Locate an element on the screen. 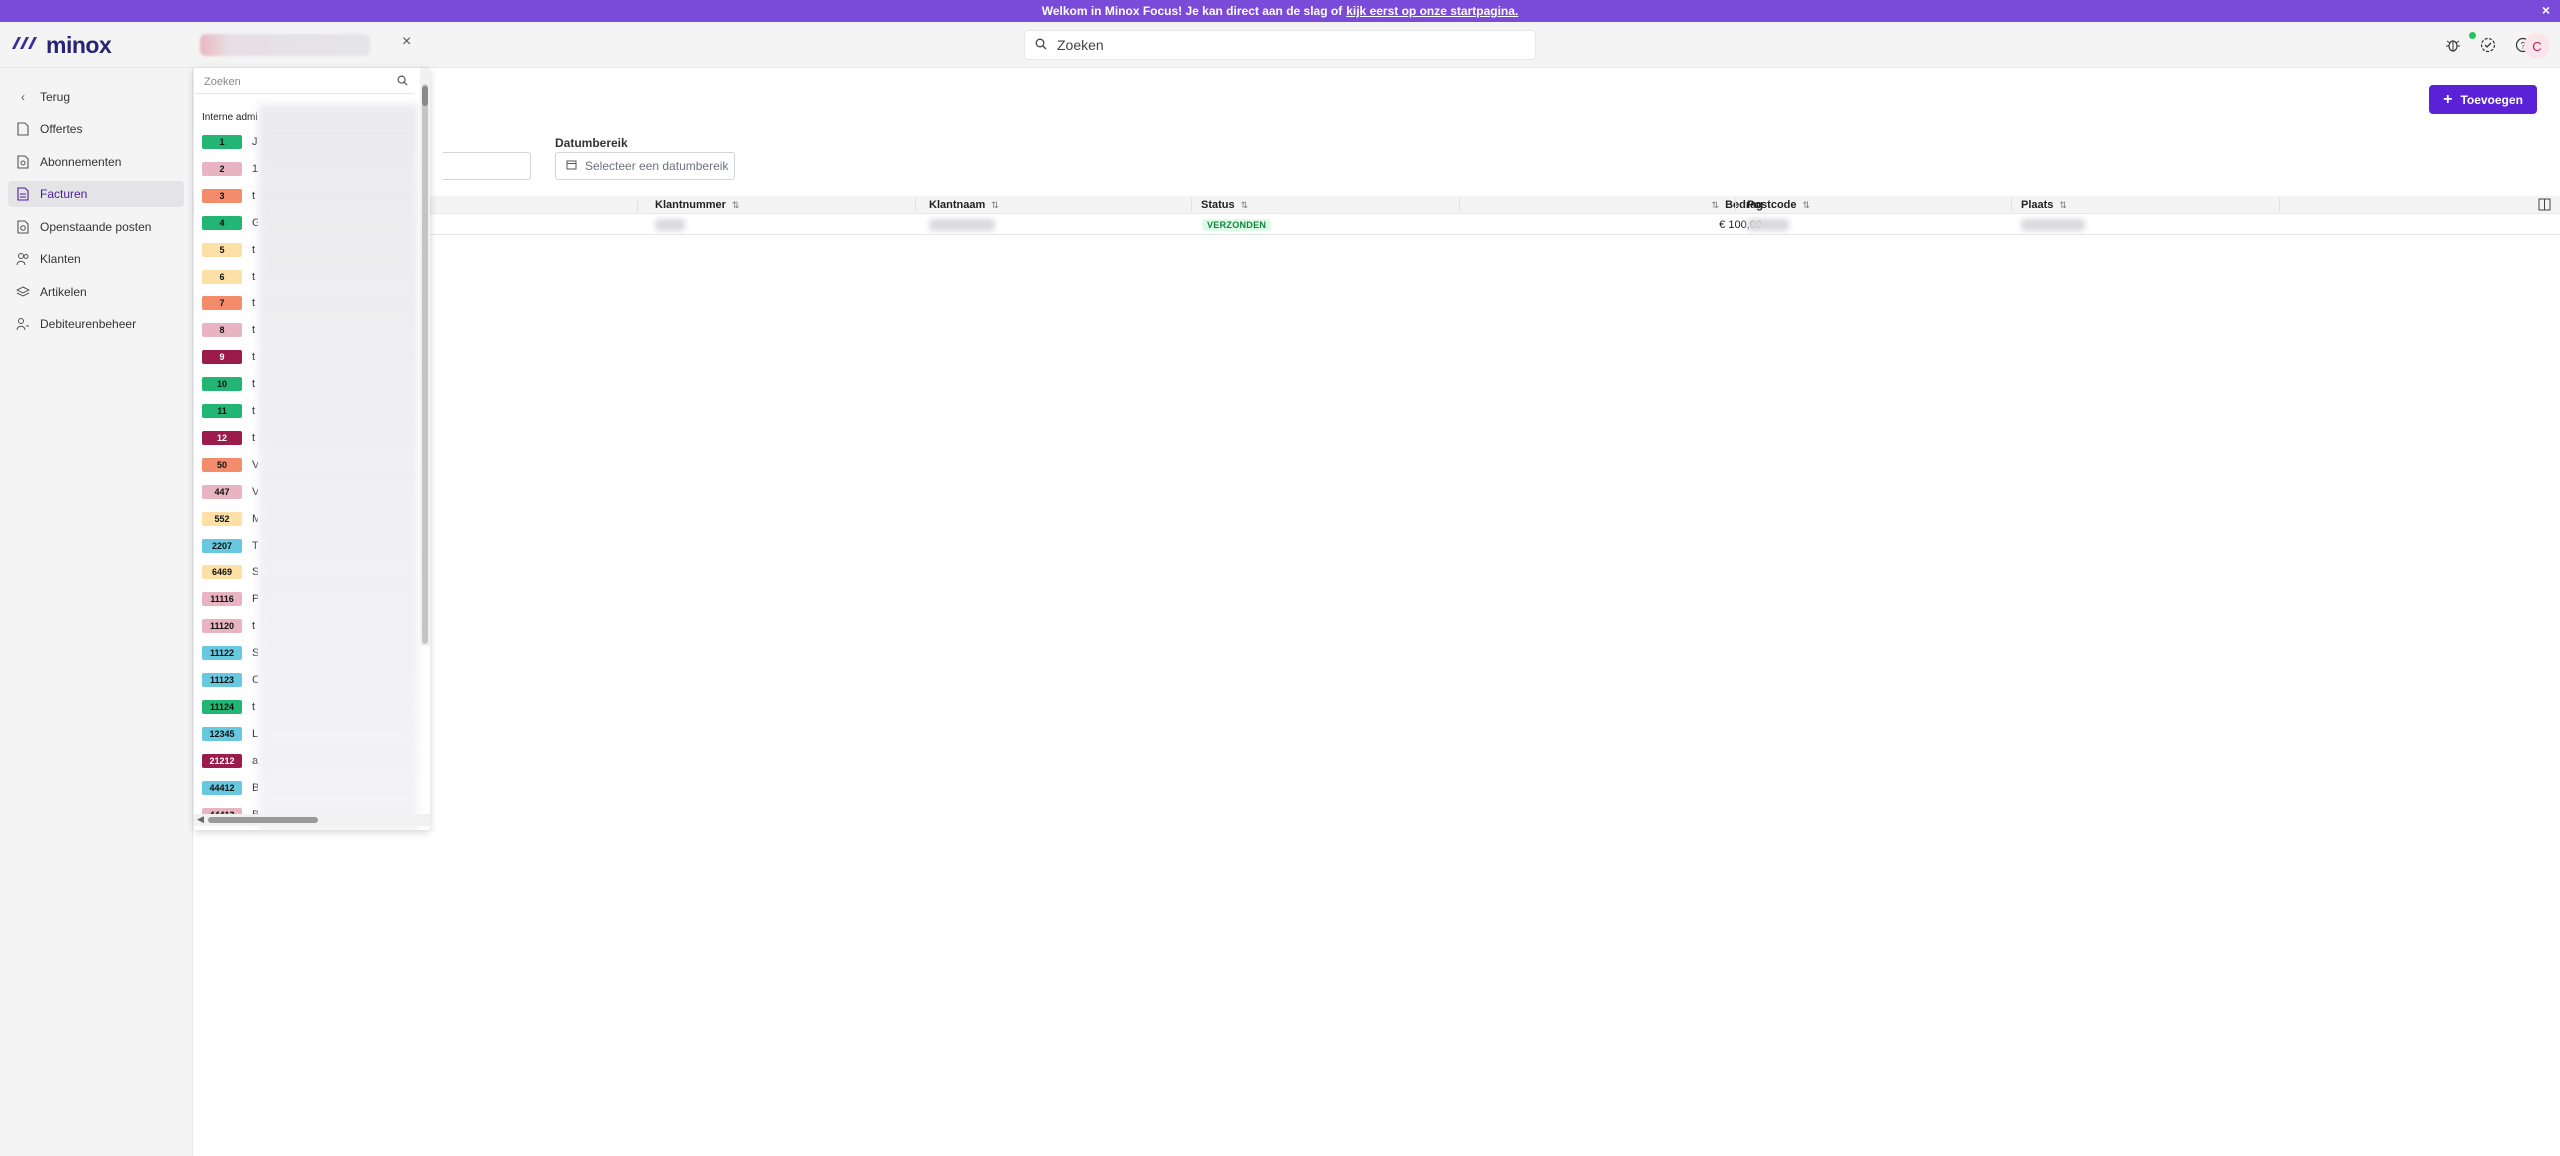  administration-code-badge: 11124 is located at coordinates (222, 706).